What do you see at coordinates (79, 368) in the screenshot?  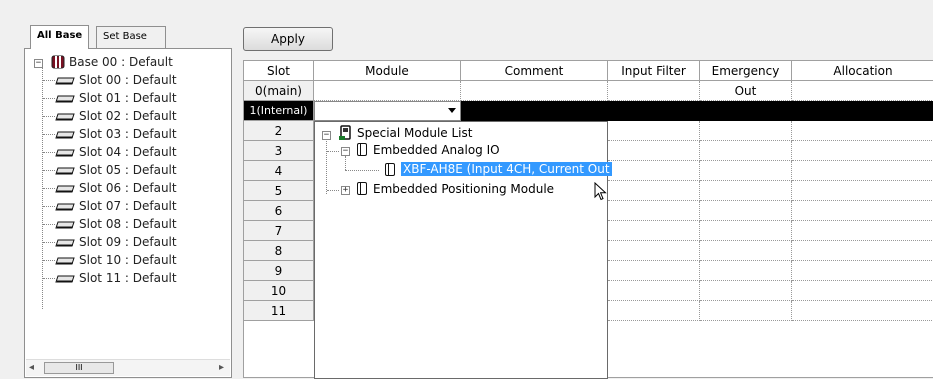 I see `scroll-thumb: III` at bounding box center [79, 368].